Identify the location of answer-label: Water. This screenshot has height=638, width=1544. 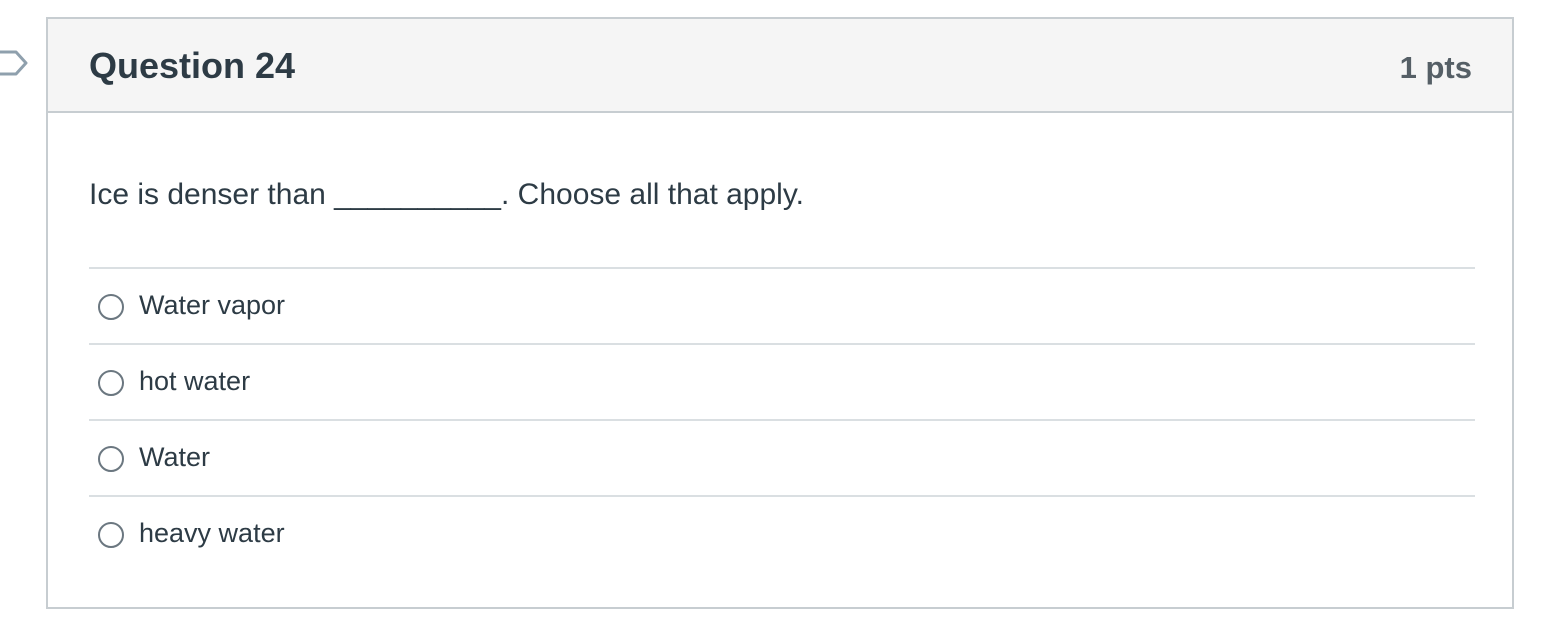
(174, 457).